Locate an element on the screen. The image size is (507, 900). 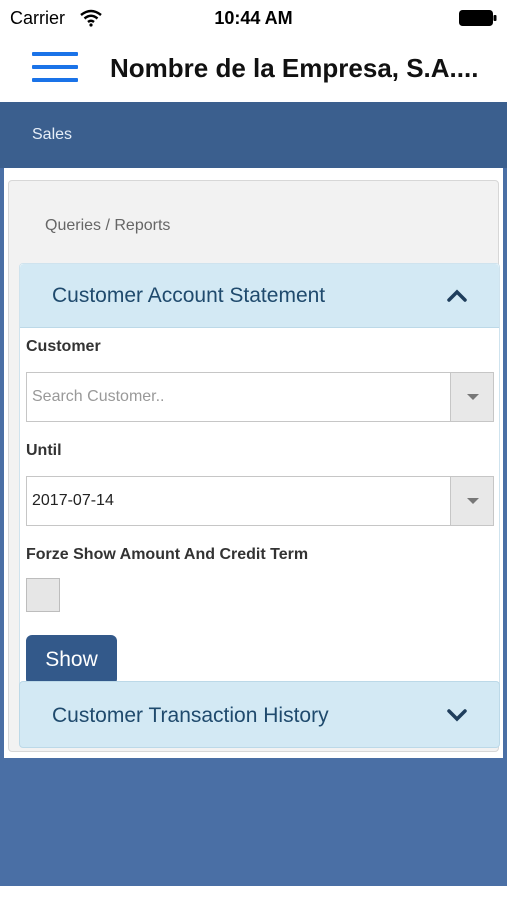
until-dropdown-button is located at coordinates (471, 501).